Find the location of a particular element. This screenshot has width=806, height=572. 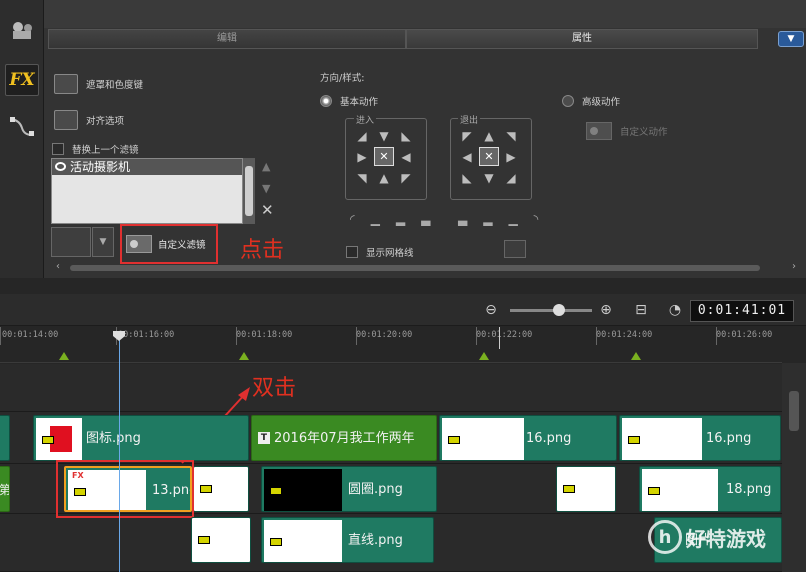

mask-chroma-label: 遮罩和色度键 is located at coordinates (115, 85).